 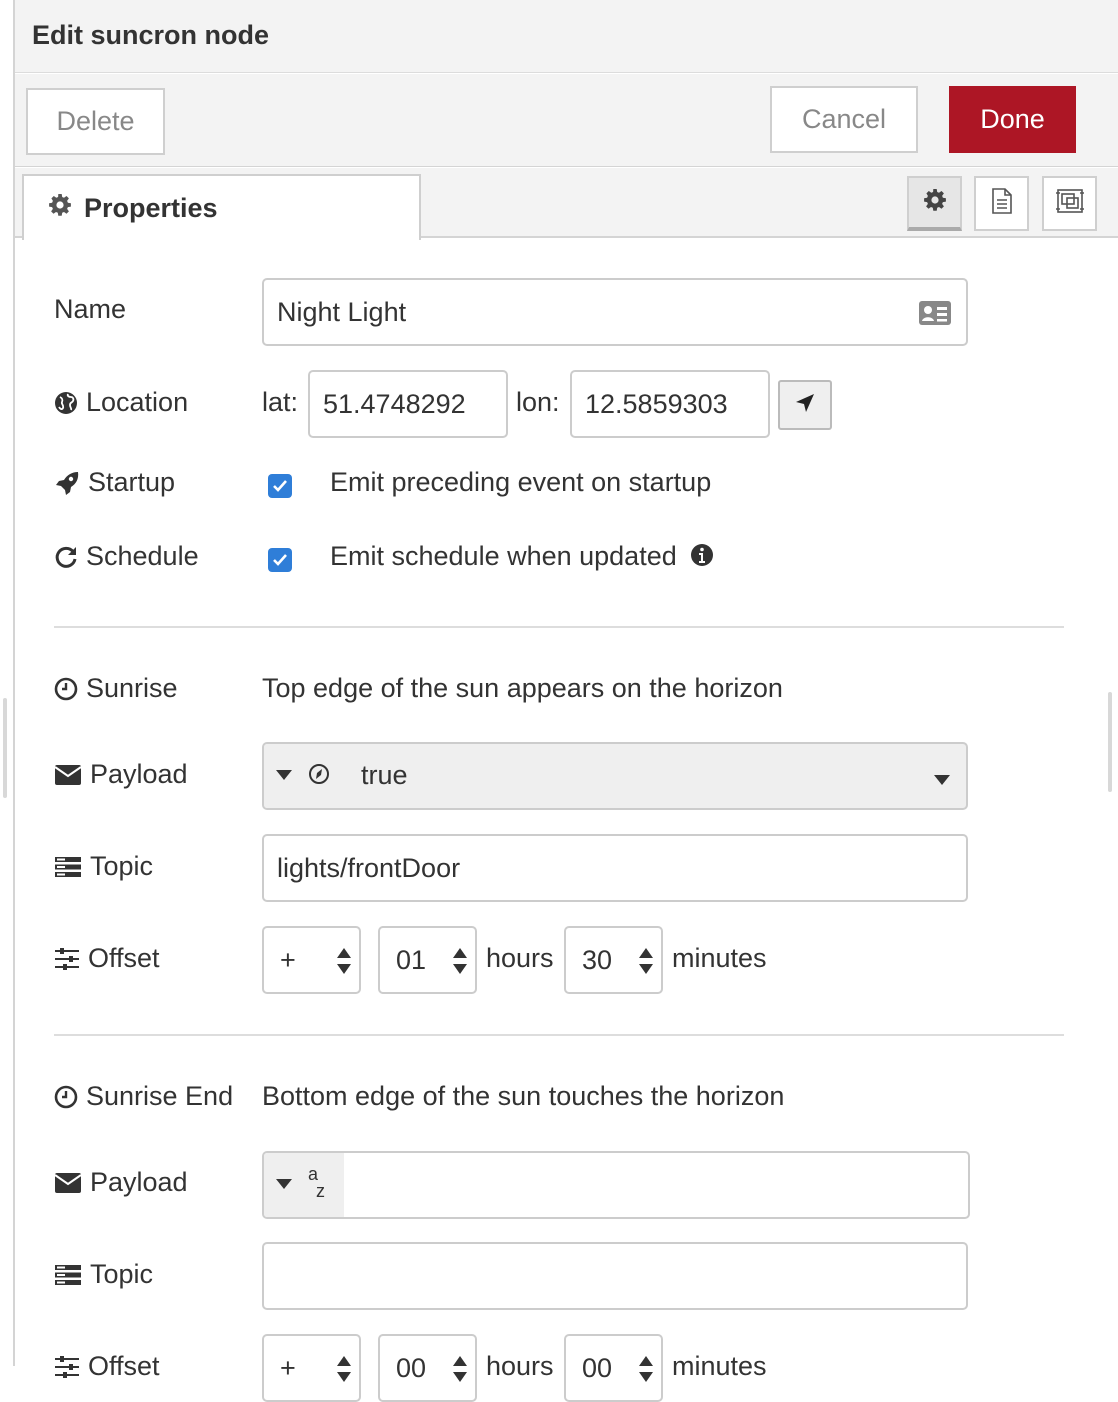 I want to click on page-title: Edit suncron node, so click(x=151, y=35).